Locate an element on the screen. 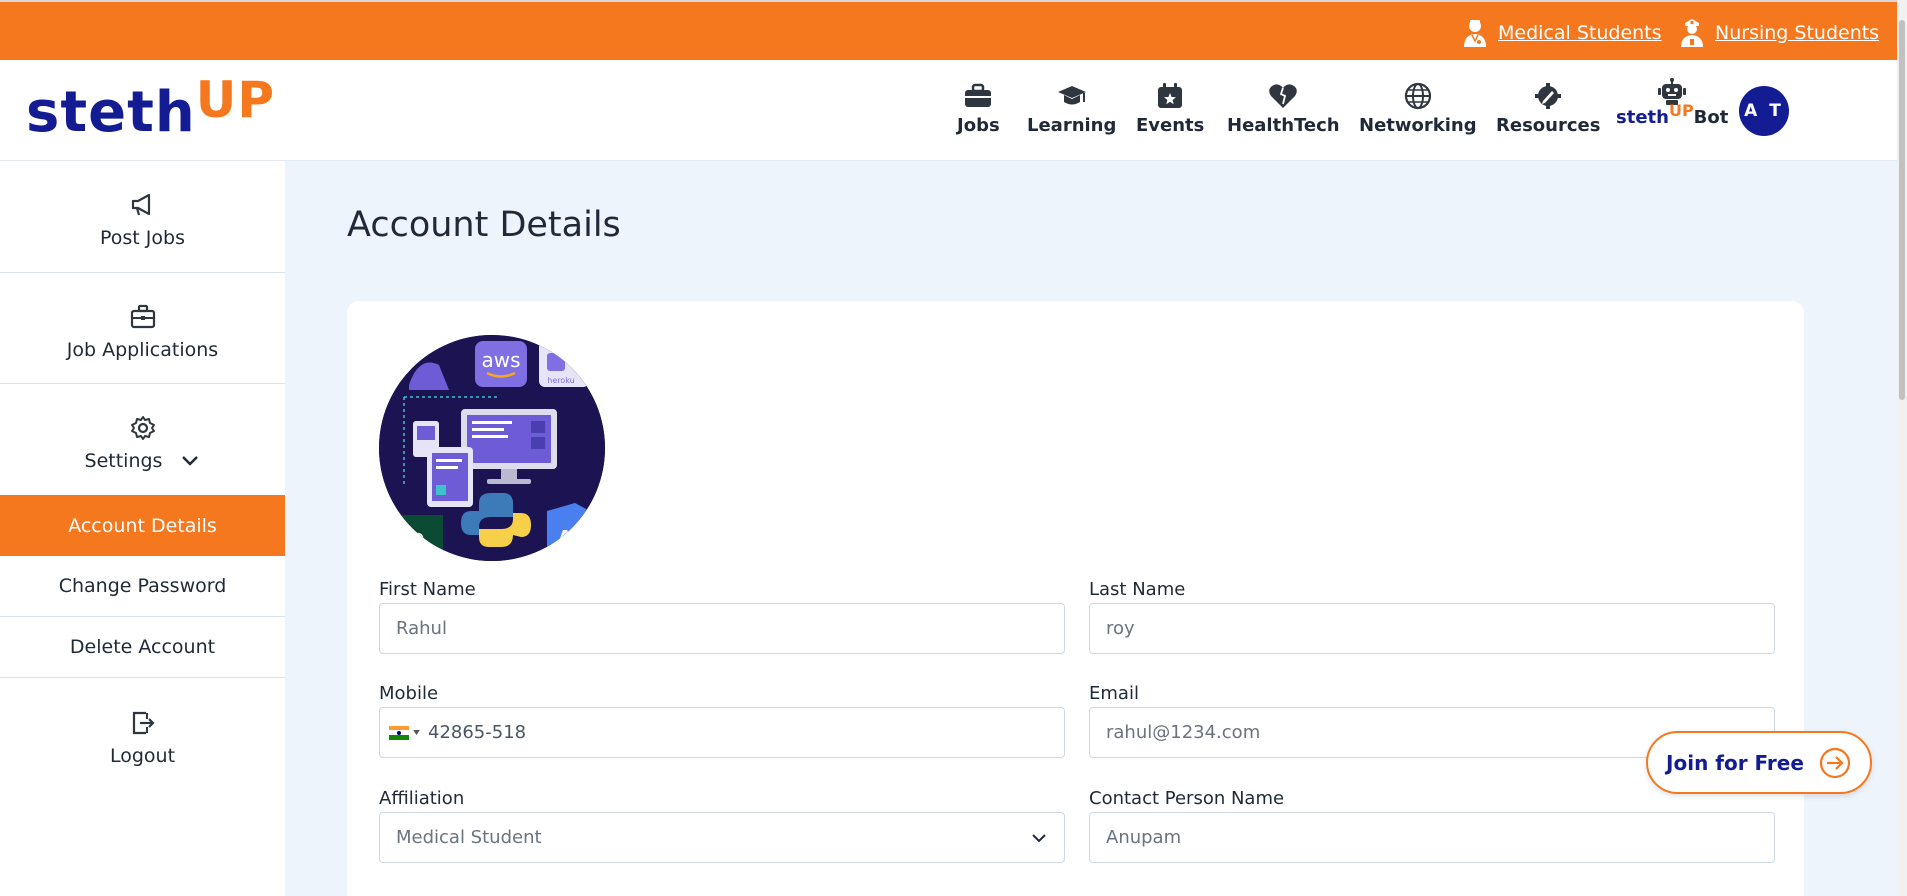 The image size is (1907, 896). sidebar-item-settings-row: Settings is located at coordinates (143, 461).